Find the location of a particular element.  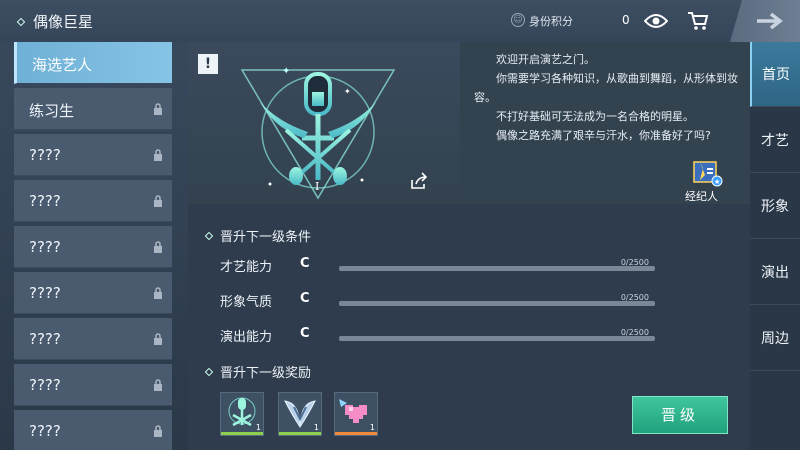

stat-name: 演出能力 is located at coordinates (246, 337).